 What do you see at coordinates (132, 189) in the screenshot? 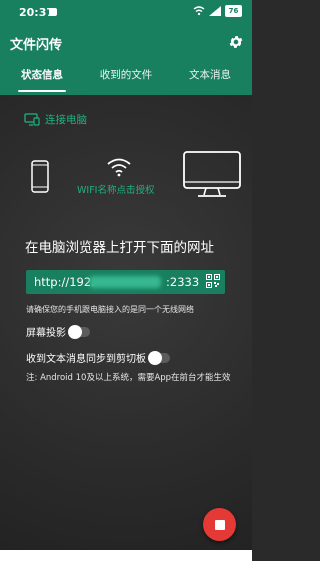
I see `wifi-authorize-link: WIFI名称点击授权` at bounding box center [132, 189].